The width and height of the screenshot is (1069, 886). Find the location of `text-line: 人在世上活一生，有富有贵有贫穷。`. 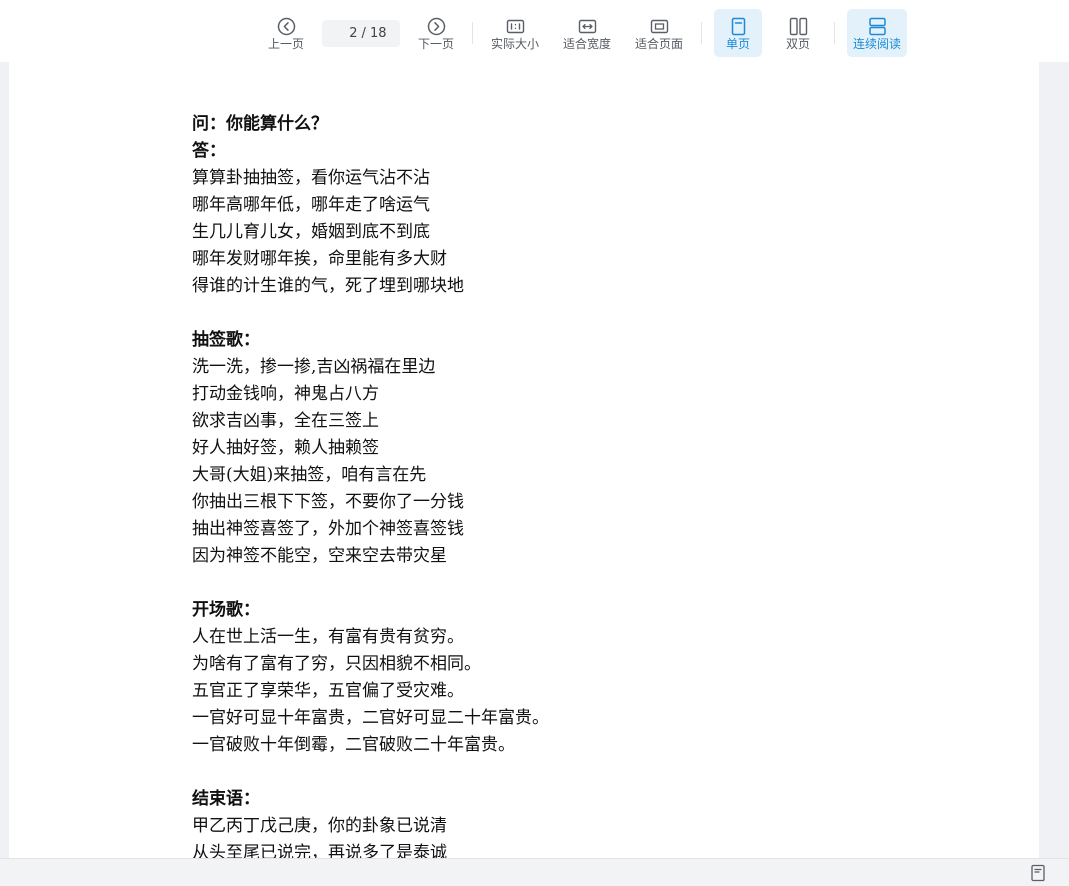

text-line: 人在世上活一生，有富有贵有贫穷。 is located at coordinates (328, 637).